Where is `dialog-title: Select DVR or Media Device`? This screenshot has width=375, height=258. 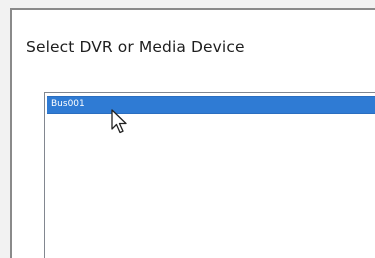
dialog-title: Select DVR or Media Device is located at coordinates (135, 47).